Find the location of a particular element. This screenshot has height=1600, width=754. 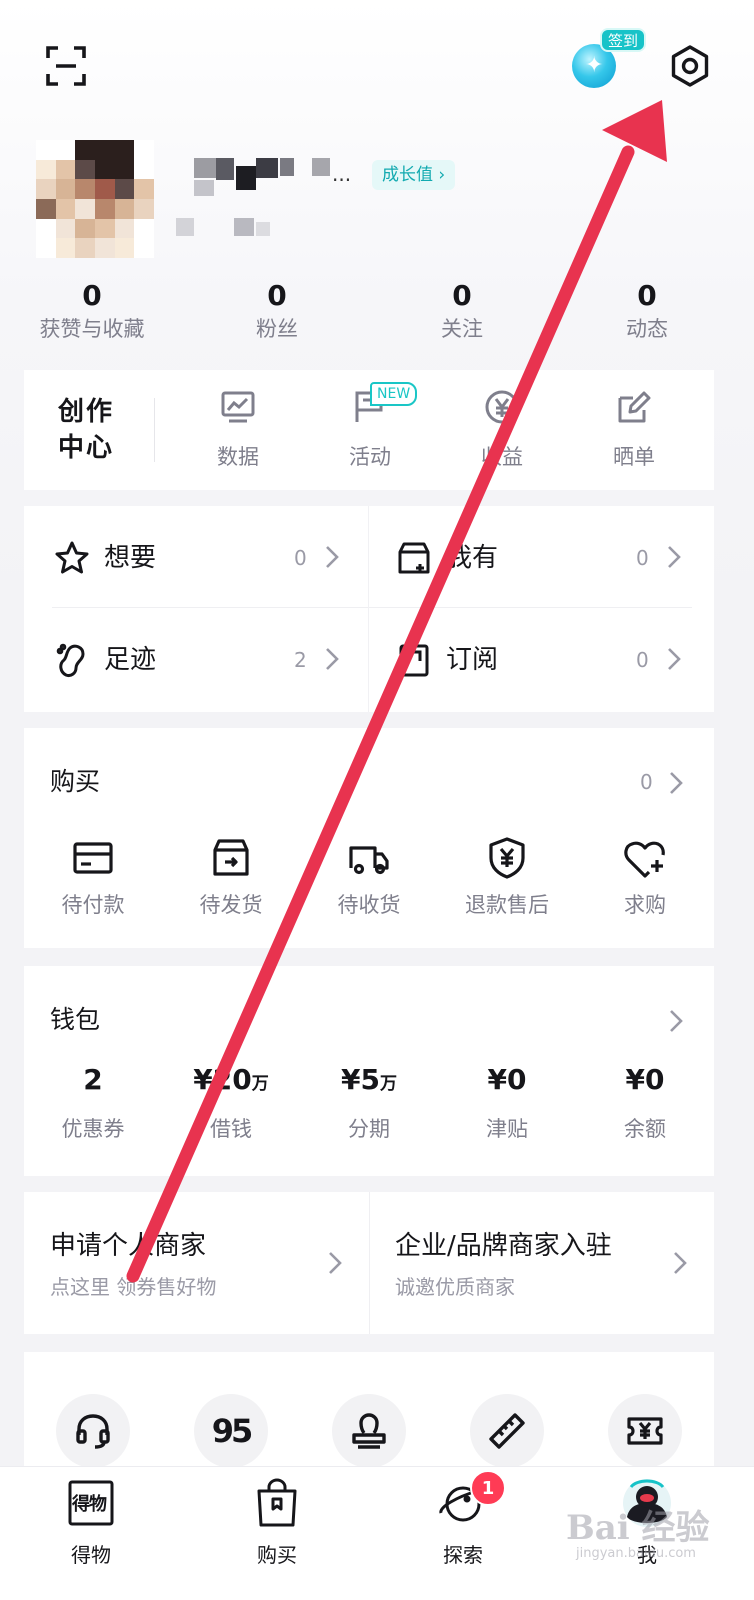

settings-gear-icon is located at coordinates (690, 66).